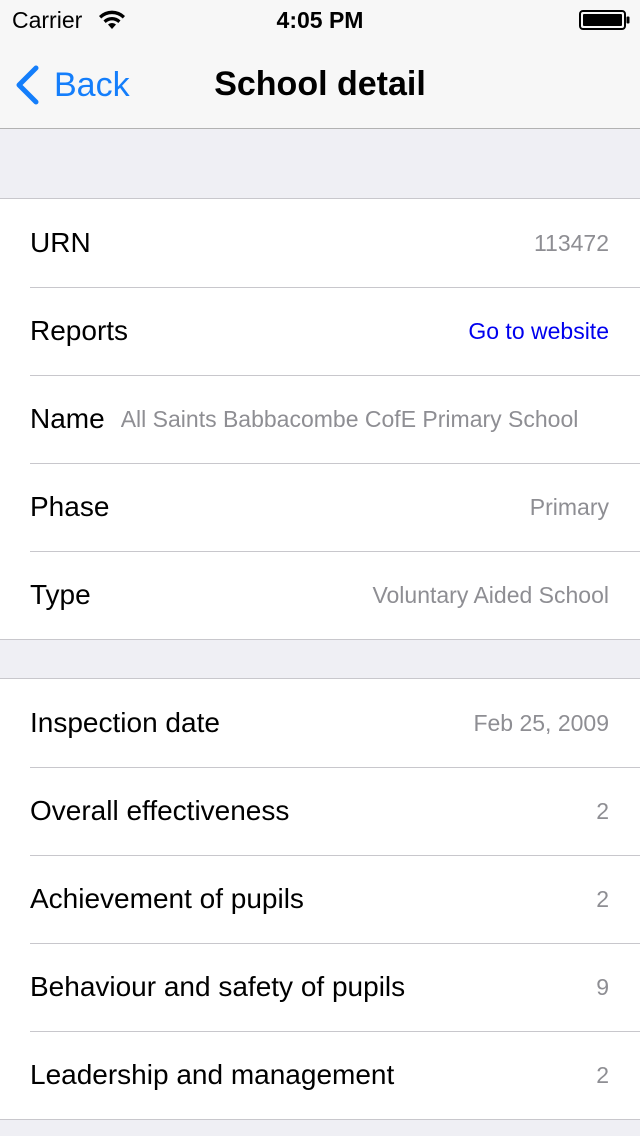  What do you see at coordinates (212, 1074) in the screenshot?
I see `leadership-label: Leadership and management` at bounding box center [212, 1074].